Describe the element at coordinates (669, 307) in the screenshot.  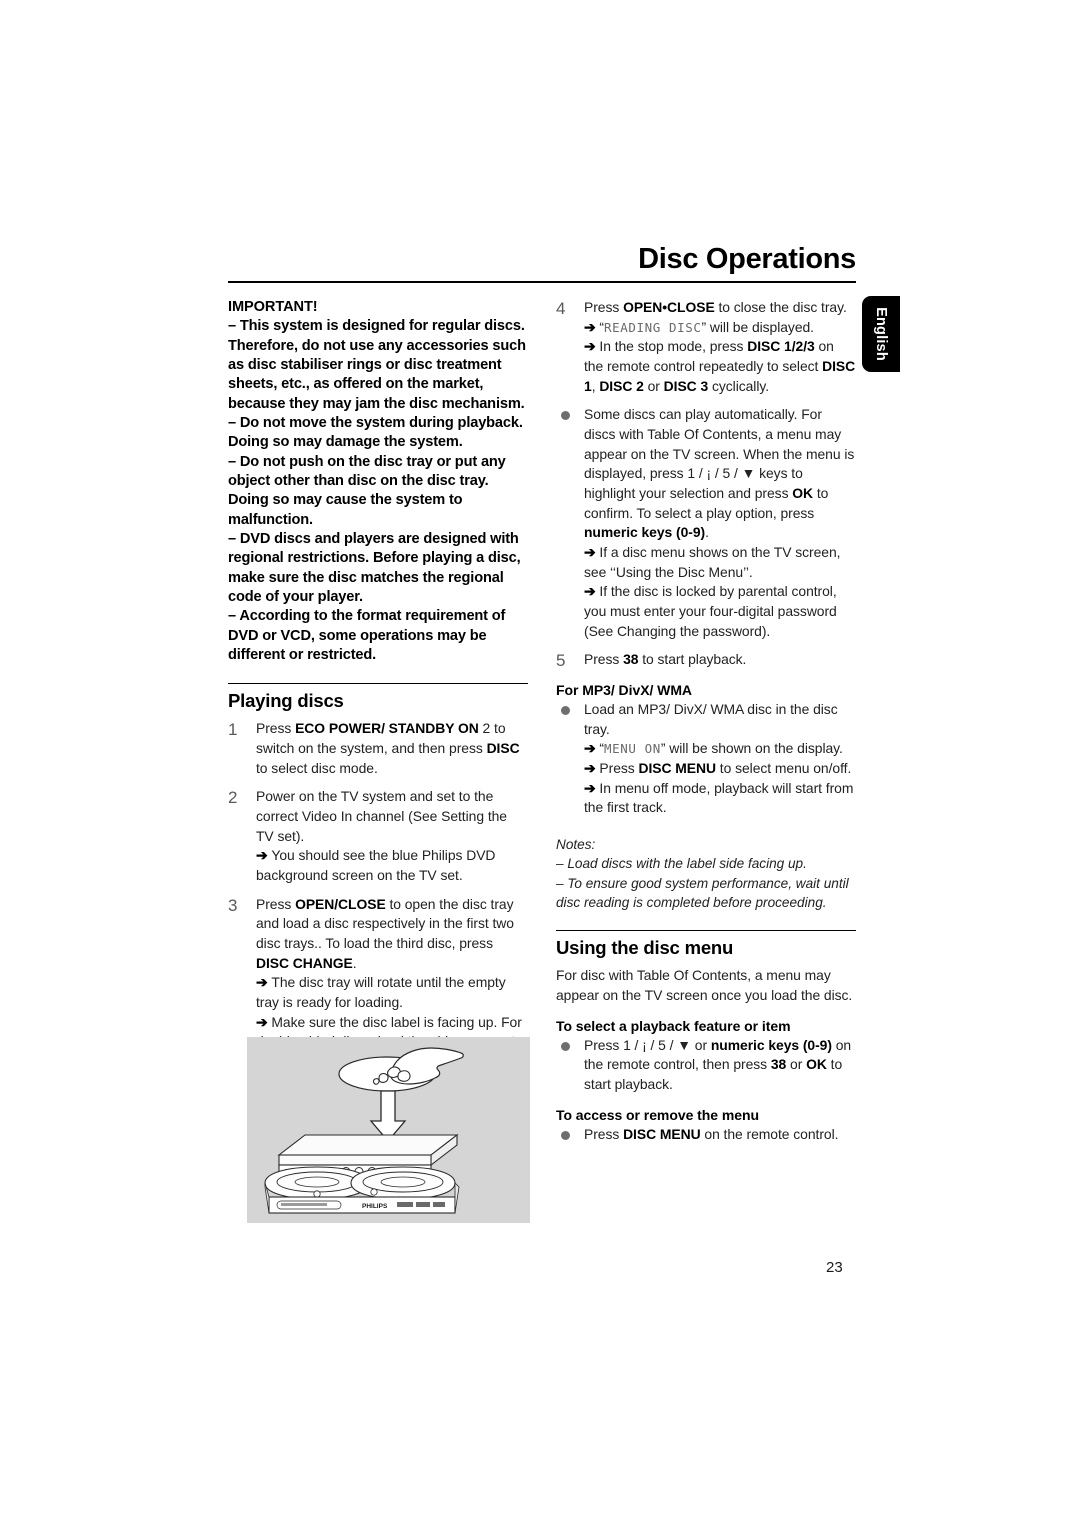
I see `emphasised-term: OPEN•CLOSE` at that location.